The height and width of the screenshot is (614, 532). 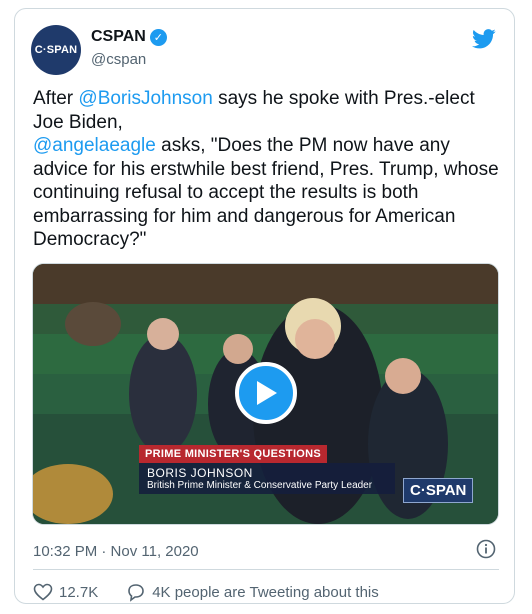 I want to click on play-button, so click(x=266, y=393).